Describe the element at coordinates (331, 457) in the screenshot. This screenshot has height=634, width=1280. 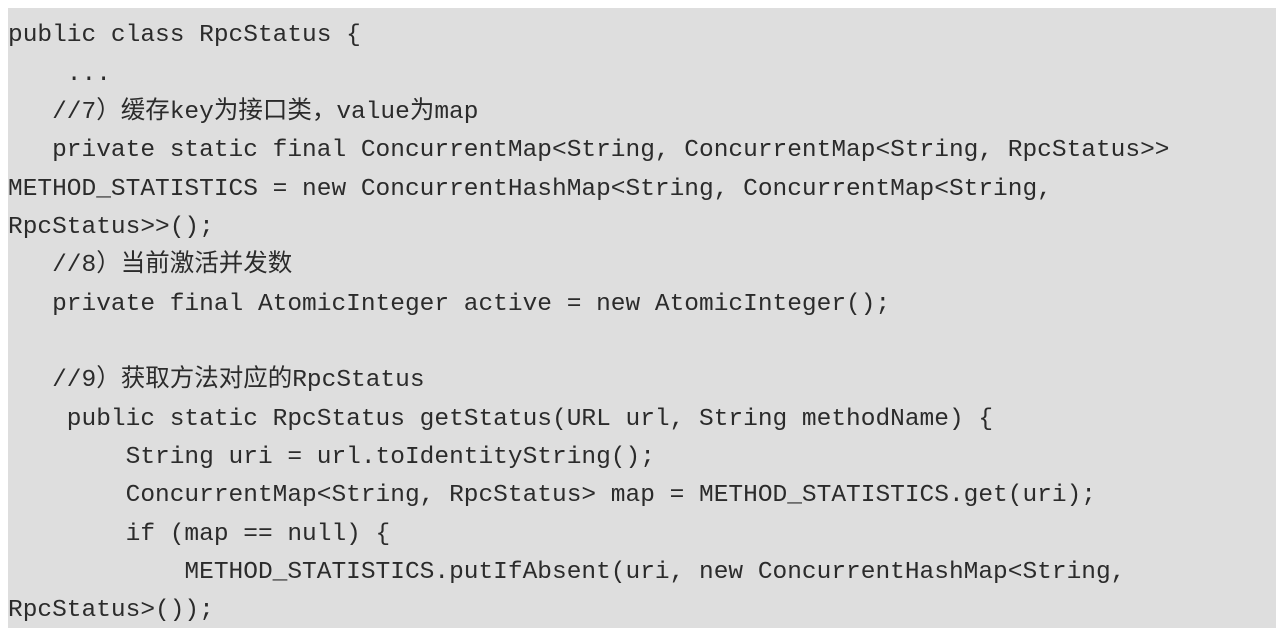
I see `code-line: String uri = url.toIdentityString();` at that location.